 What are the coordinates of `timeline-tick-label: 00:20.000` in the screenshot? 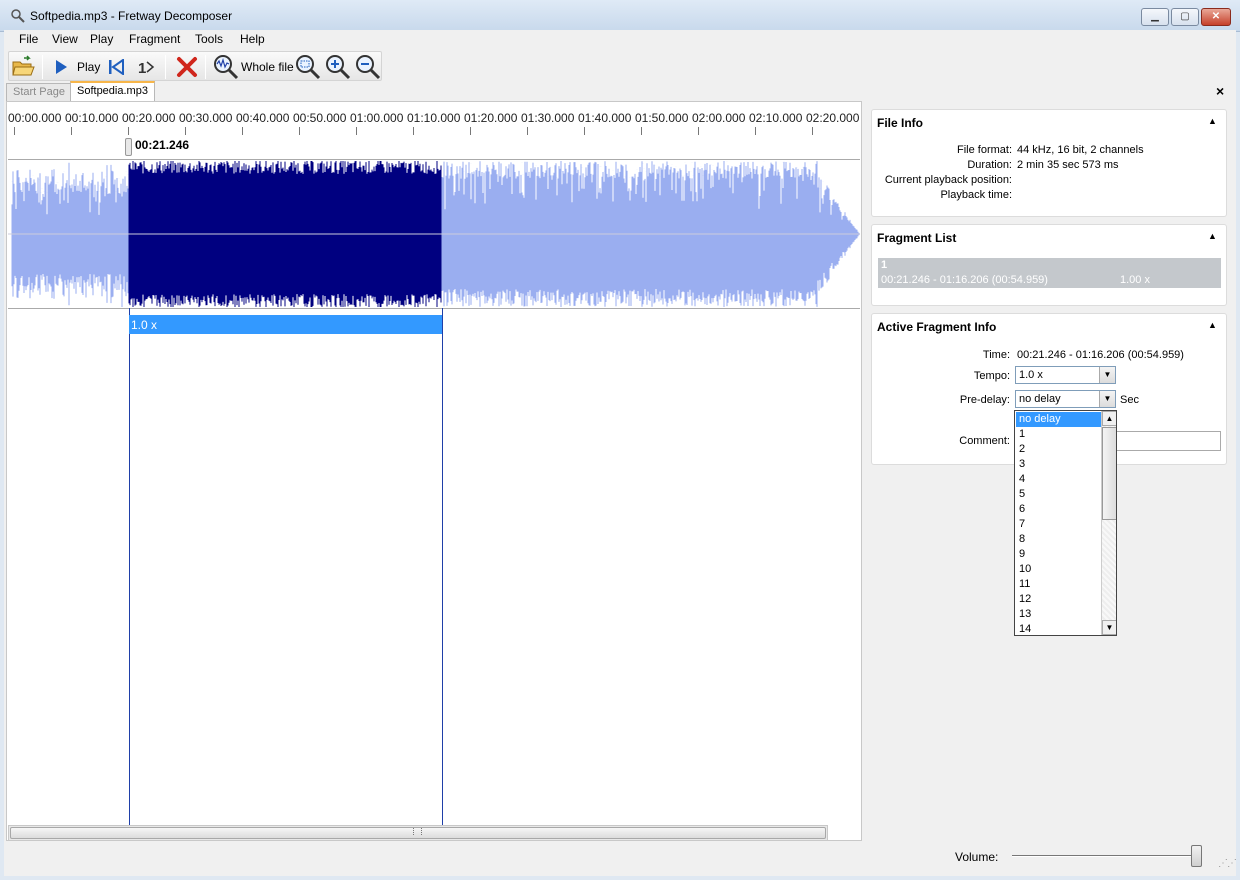 It's located at (149, 118).